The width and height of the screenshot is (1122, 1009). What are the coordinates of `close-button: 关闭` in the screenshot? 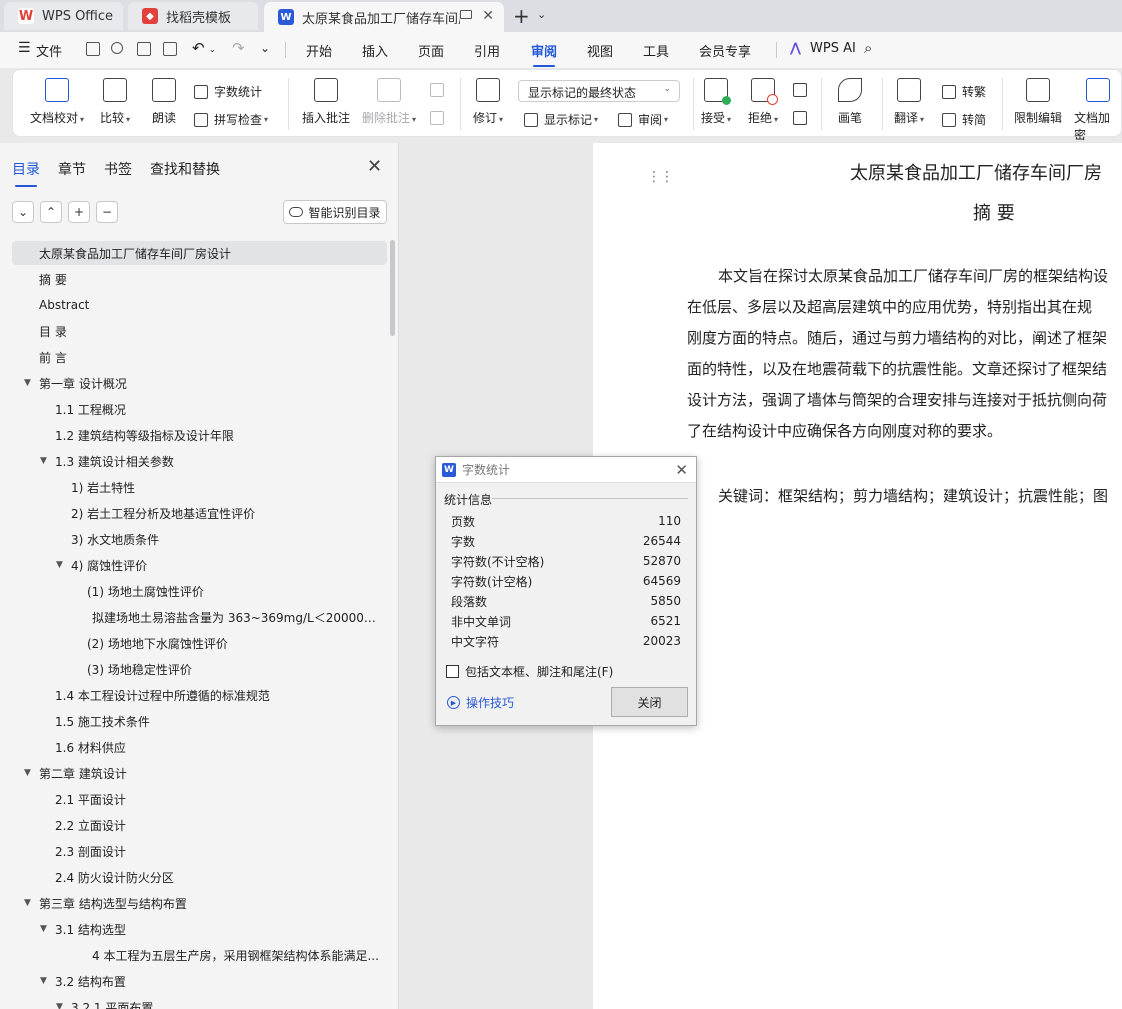 It's located at (649, 702).